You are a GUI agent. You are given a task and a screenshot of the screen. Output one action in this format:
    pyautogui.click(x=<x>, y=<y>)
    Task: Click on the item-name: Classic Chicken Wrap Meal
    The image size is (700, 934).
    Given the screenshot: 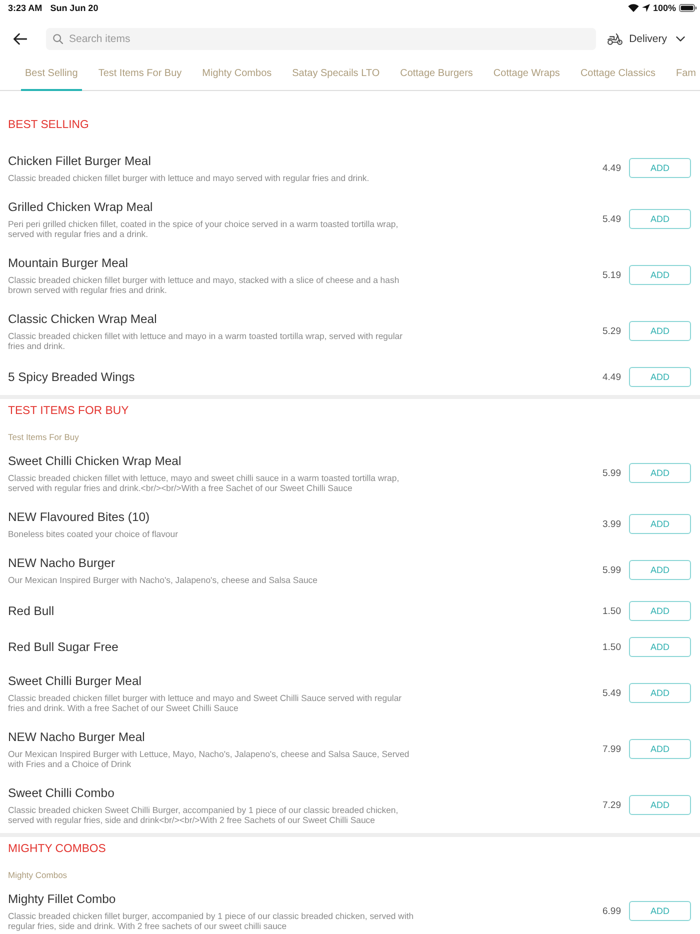 What is the action you would take?
    pyautogui.click(x=83, y=319)
    